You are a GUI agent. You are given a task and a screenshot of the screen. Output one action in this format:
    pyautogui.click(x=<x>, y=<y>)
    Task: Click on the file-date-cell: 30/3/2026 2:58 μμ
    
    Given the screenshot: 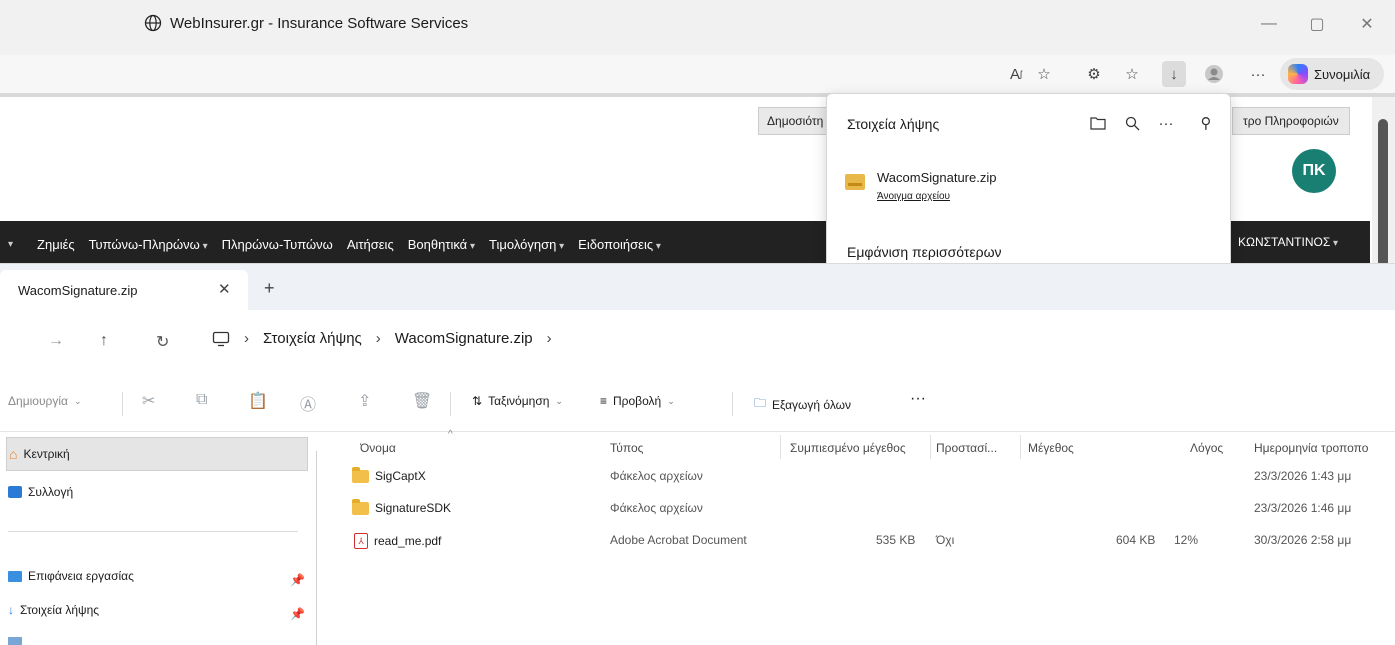 What is the action you would take?
    pyautogui.click(x=1303, y=540)
    